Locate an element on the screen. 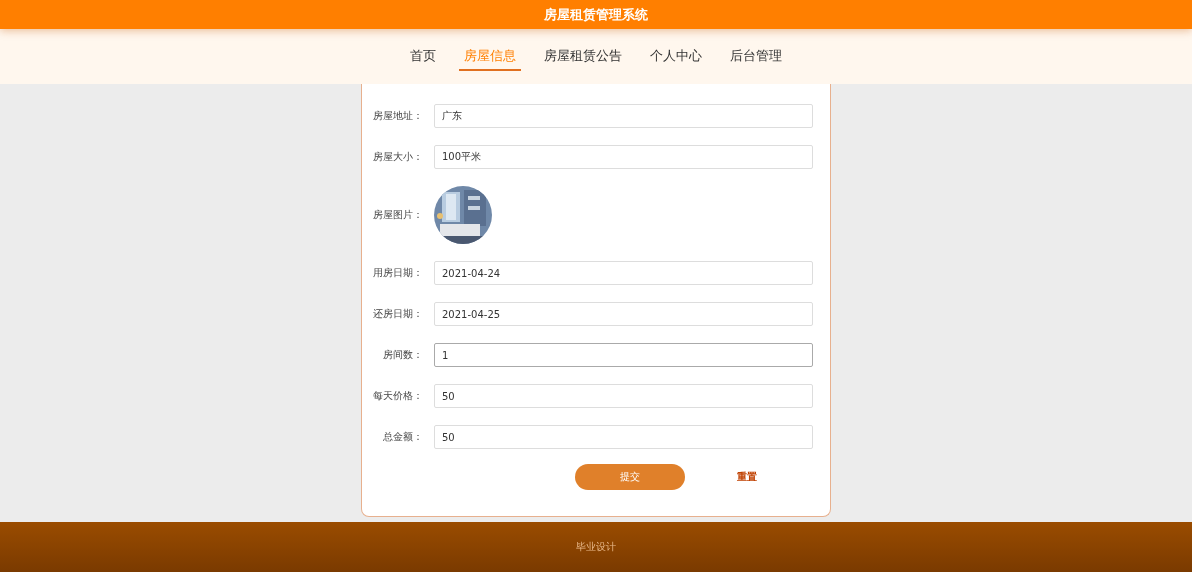 This screenshot has height=572, width=1192. nav-tab: 首页 is located at coordinates (423, 56).